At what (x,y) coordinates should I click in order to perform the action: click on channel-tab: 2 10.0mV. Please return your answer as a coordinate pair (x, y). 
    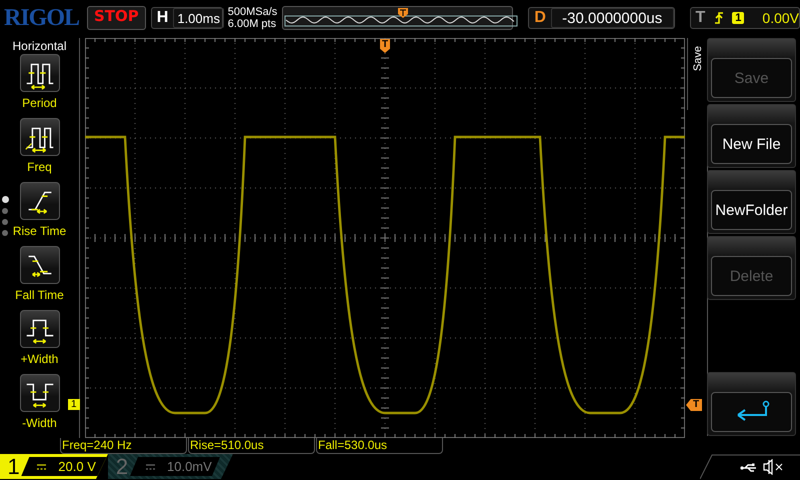
    Looking at the image, I should click on (170, 466).